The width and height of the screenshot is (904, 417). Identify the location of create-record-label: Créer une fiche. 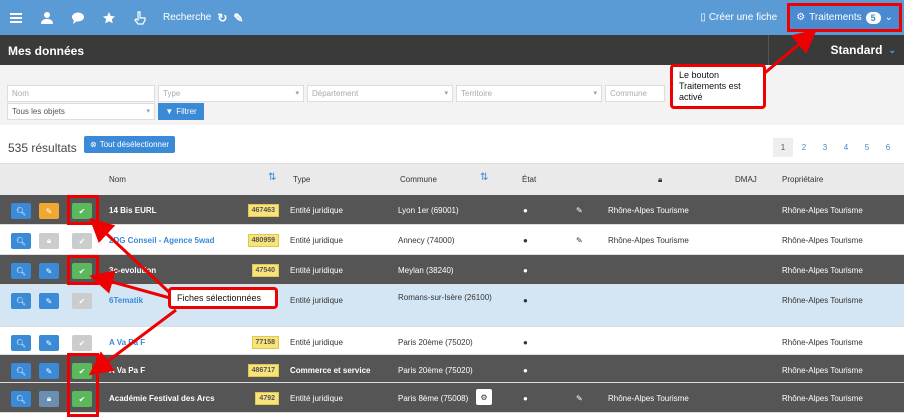
(743, 17).